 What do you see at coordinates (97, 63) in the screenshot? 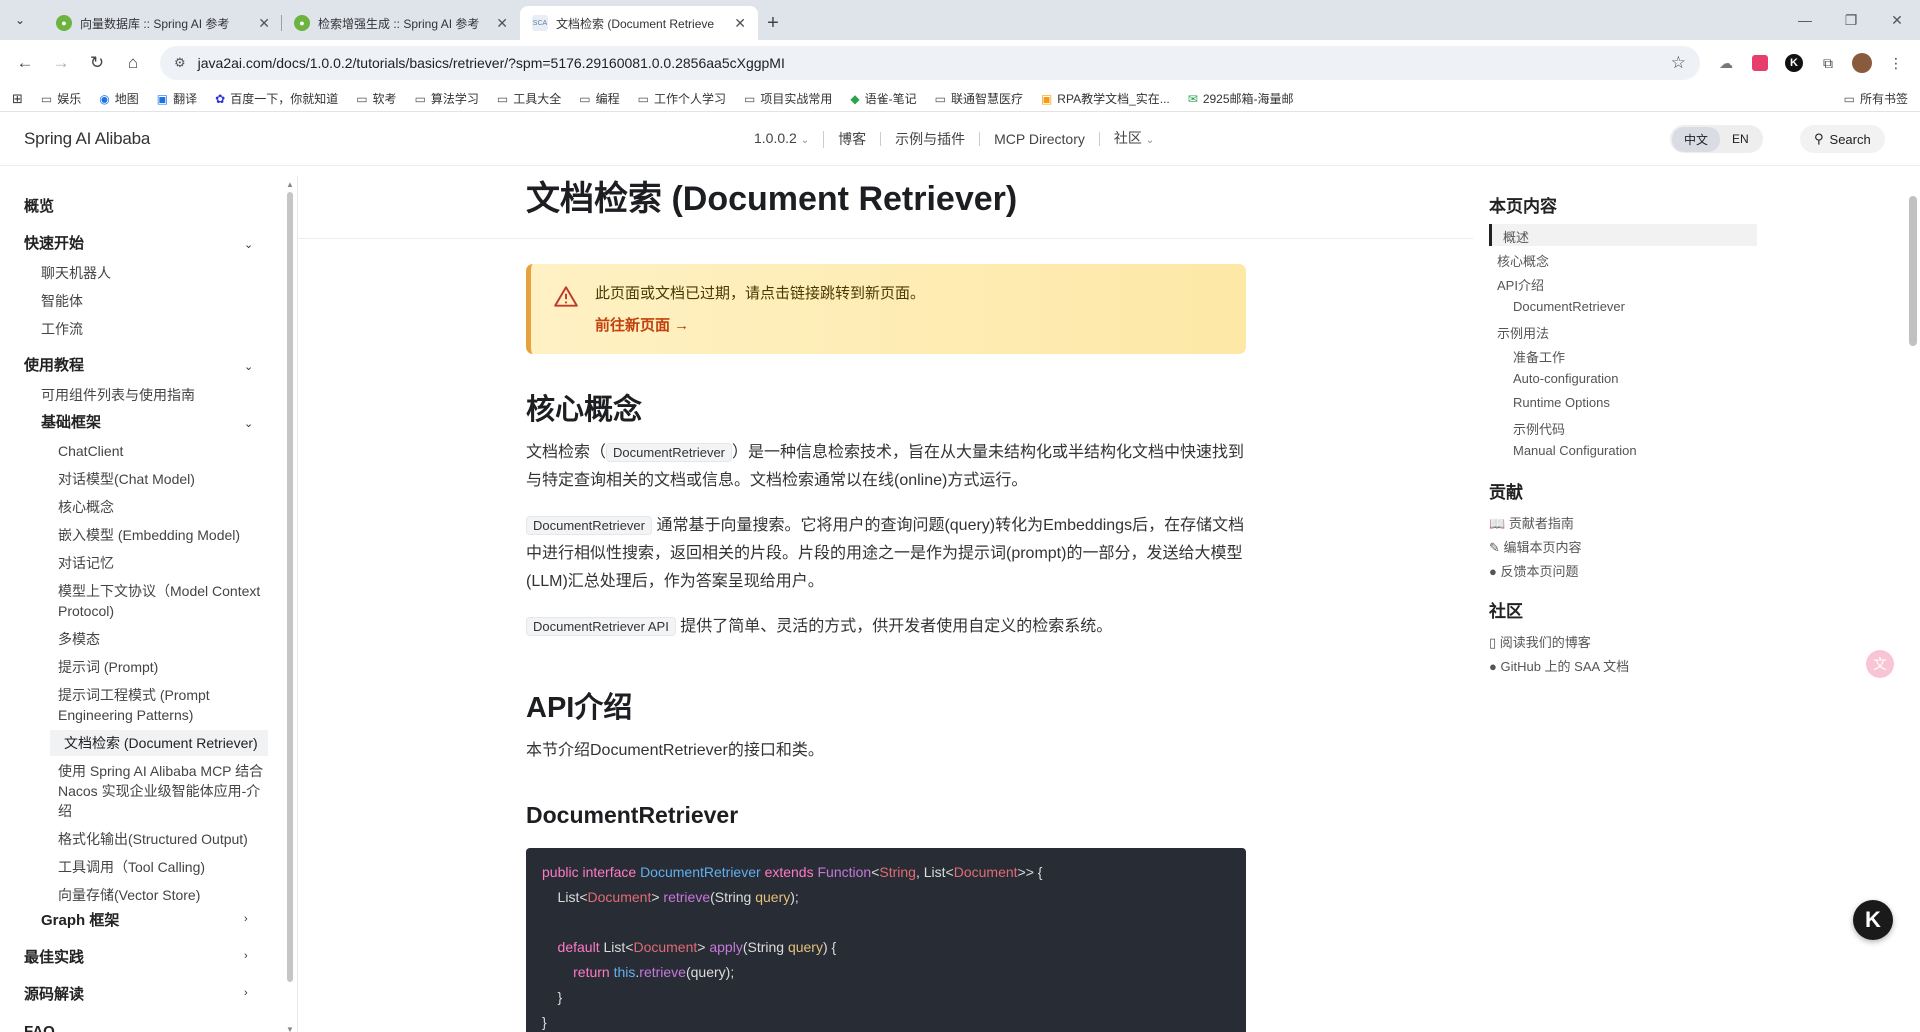
I see `reload-icon: ↻` at bounding box center [97, 63].